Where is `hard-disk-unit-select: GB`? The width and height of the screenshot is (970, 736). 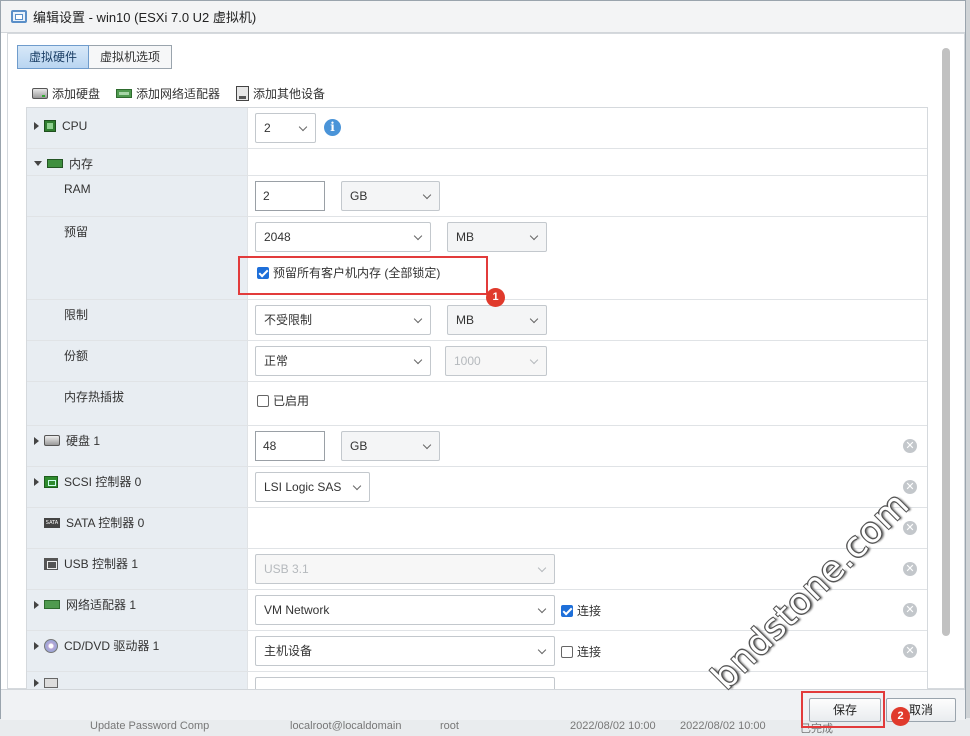
hard-disk-unit-select: GB is located at coordinates (390, 446).